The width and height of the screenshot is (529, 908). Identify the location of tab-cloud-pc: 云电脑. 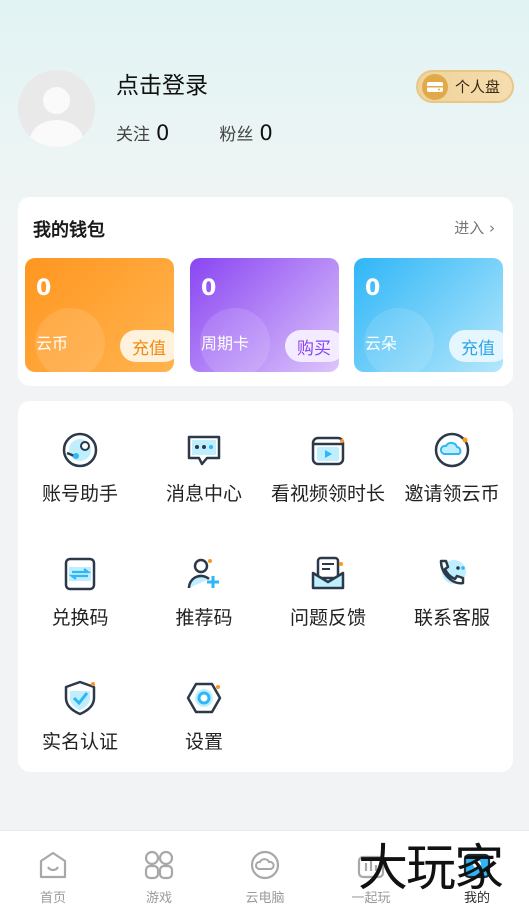
(265, 869).